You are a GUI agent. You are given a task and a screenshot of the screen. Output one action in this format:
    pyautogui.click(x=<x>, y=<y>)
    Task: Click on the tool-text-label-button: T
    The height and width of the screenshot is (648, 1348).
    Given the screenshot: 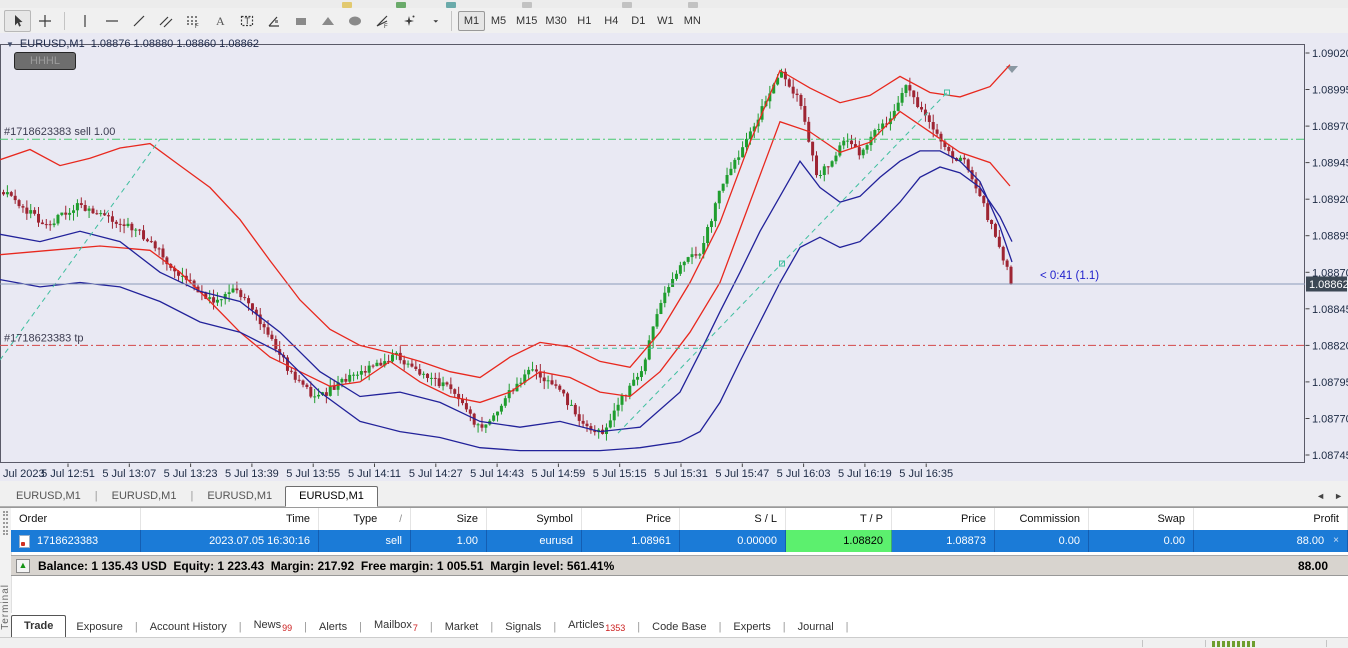 What is the action you would take?
    pyautogui.click(x=246, y=21)
    